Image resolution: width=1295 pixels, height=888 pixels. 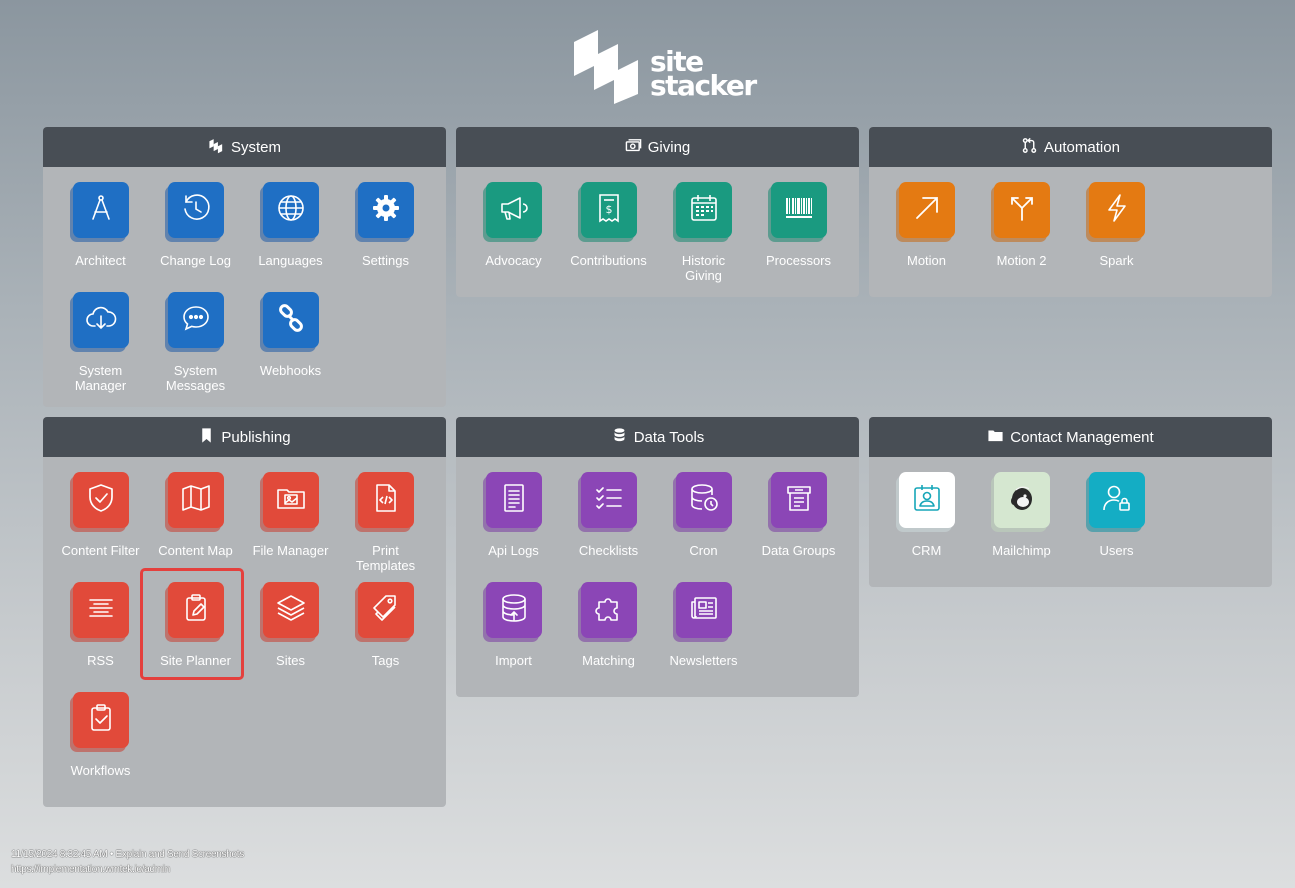 I want to click on tile-label: Architect, so click(x=100, y=260).